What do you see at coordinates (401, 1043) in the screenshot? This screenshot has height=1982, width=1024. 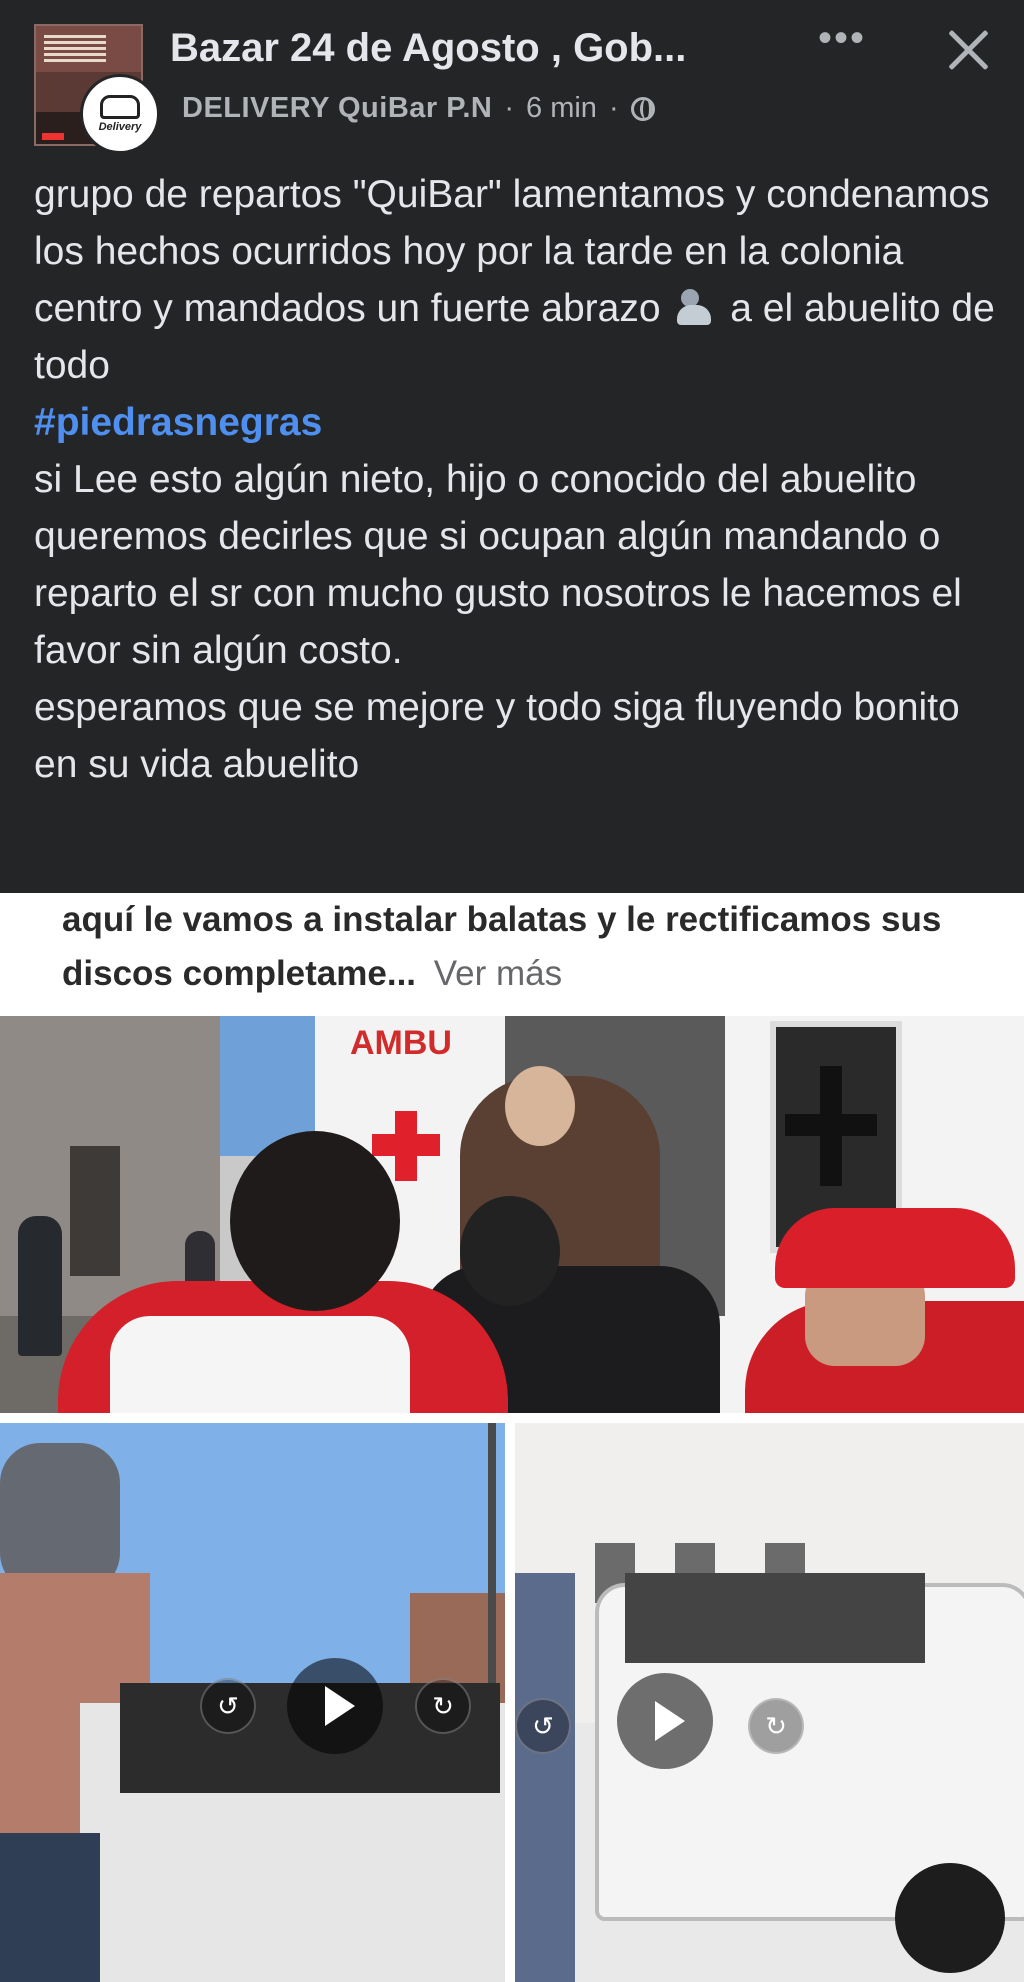 I see `ambulance-label: AMBU` at bounding box center [401, 1043].